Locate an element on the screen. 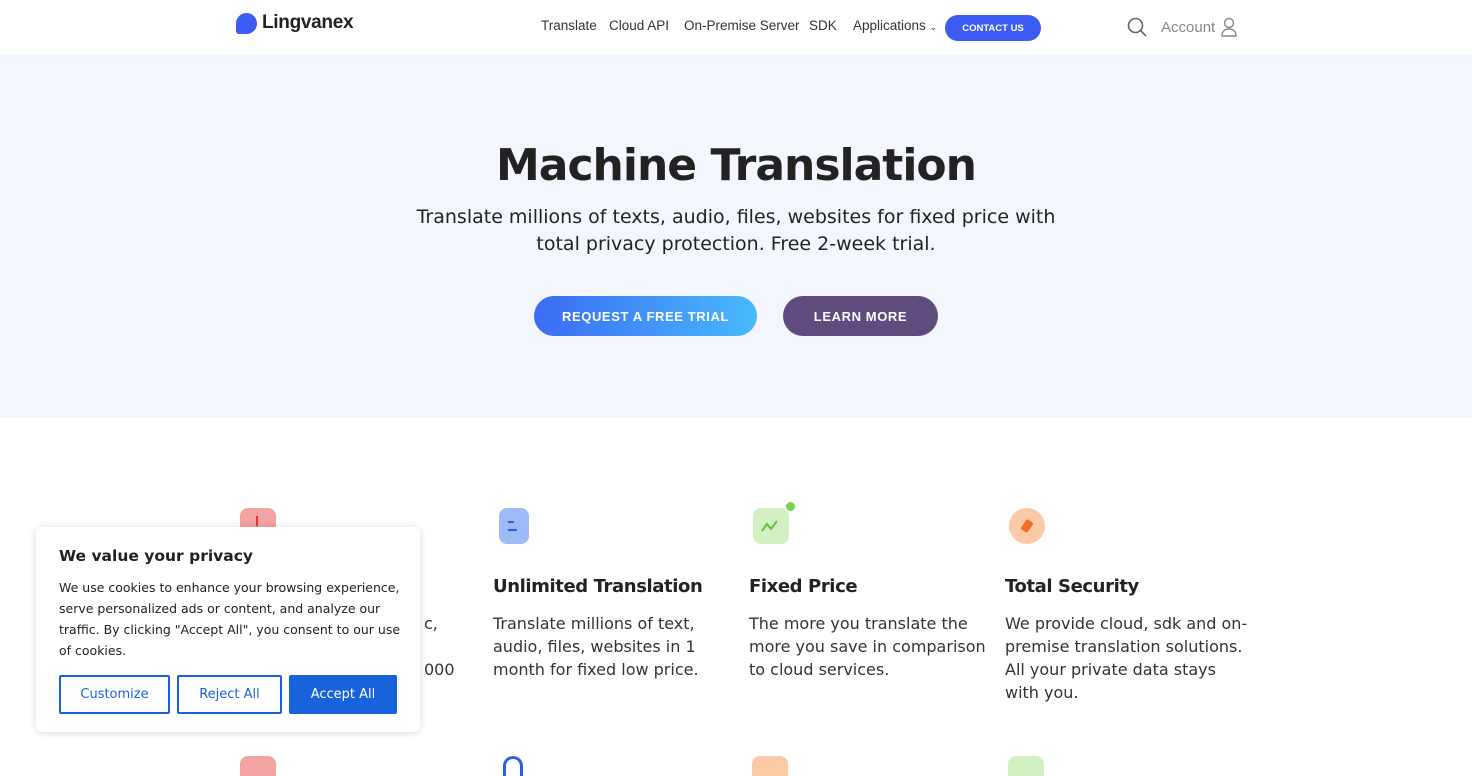 Image resolution: width=1472 pixels, height=776 pixels. account-link: Account is located at coordinates (1199, 27).